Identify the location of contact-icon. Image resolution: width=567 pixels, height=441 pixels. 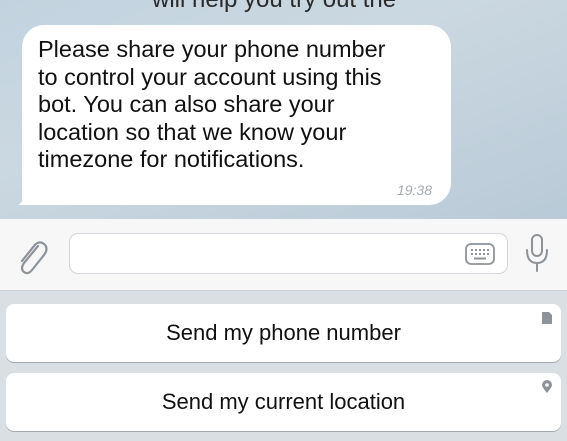
(547, 318).